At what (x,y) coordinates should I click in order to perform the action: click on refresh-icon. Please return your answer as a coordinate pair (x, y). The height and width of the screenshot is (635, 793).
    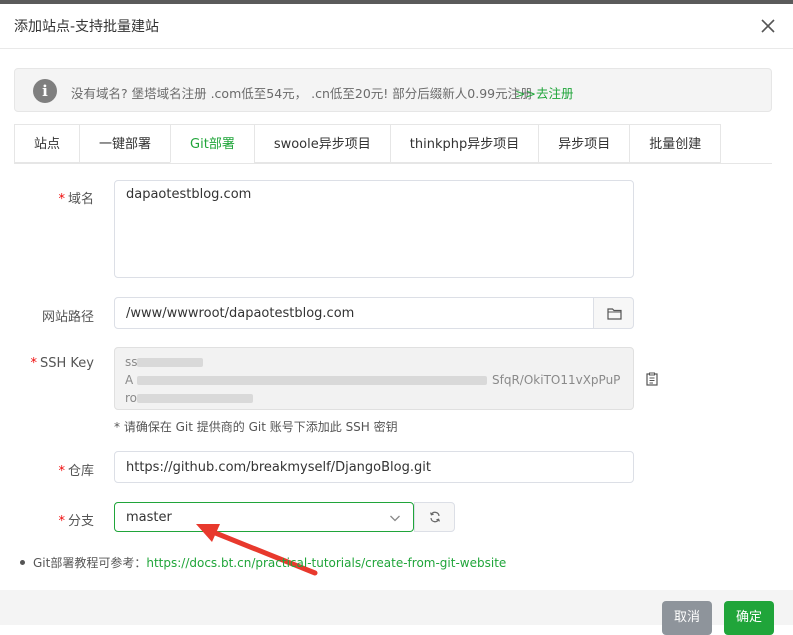
    Looking at the image, I should click on (435, 517).